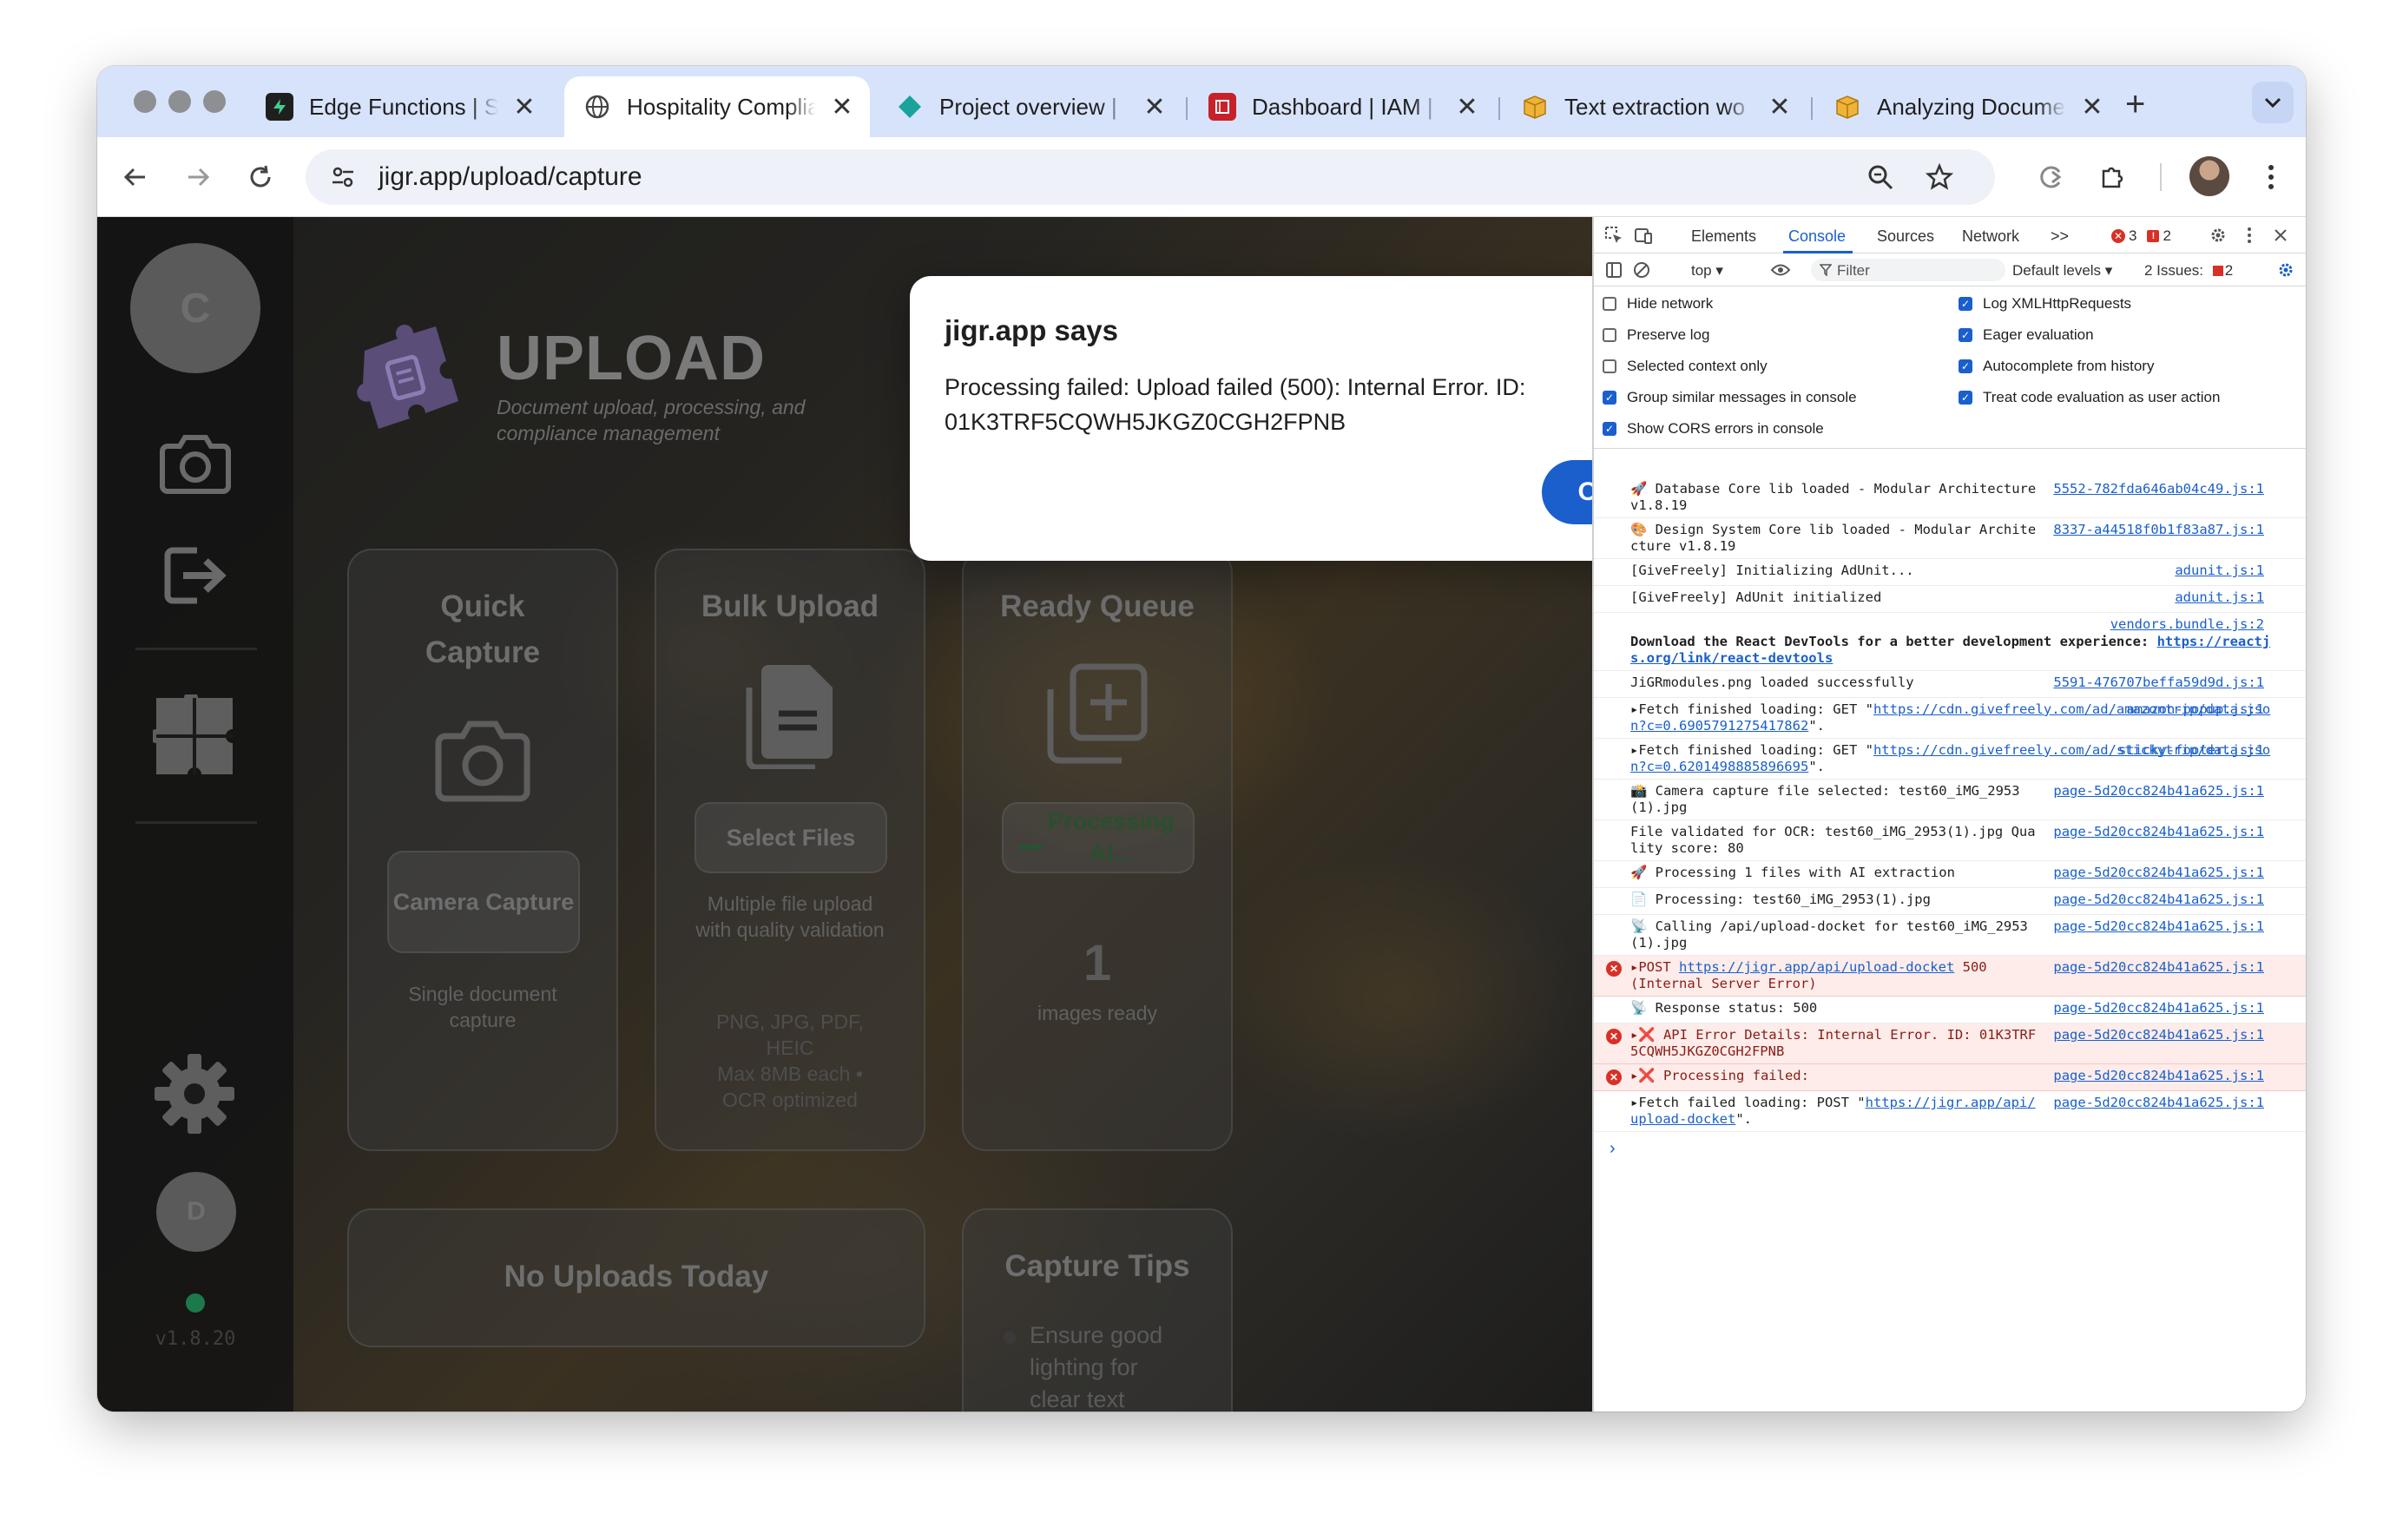 The height and width of the screenshot is (1540, 2403). Describe the element at coordinates (195, 463) in the screenshot. I see `camera-icon` at that location.